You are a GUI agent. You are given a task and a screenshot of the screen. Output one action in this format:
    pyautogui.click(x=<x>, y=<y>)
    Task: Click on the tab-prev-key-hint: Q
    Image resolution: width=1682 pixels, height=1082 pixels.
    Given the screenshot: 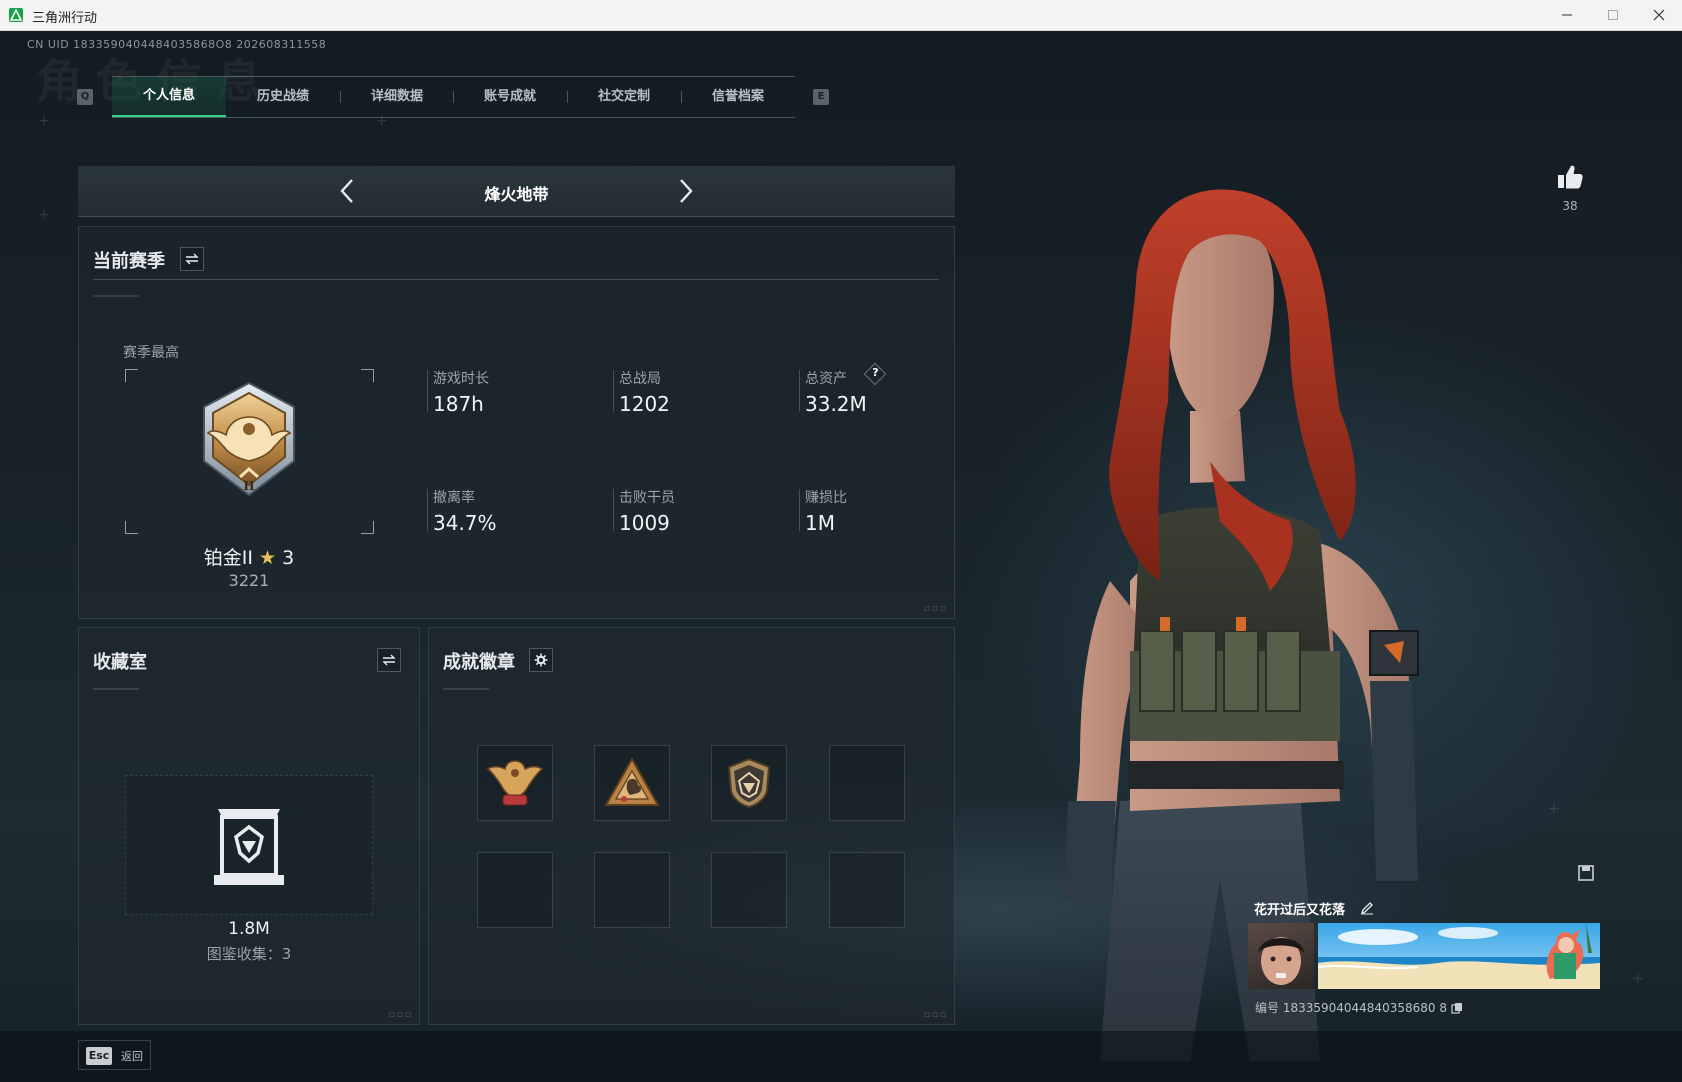 What is the action you would take?
    pyautogui.click(x=85, y=97)
    